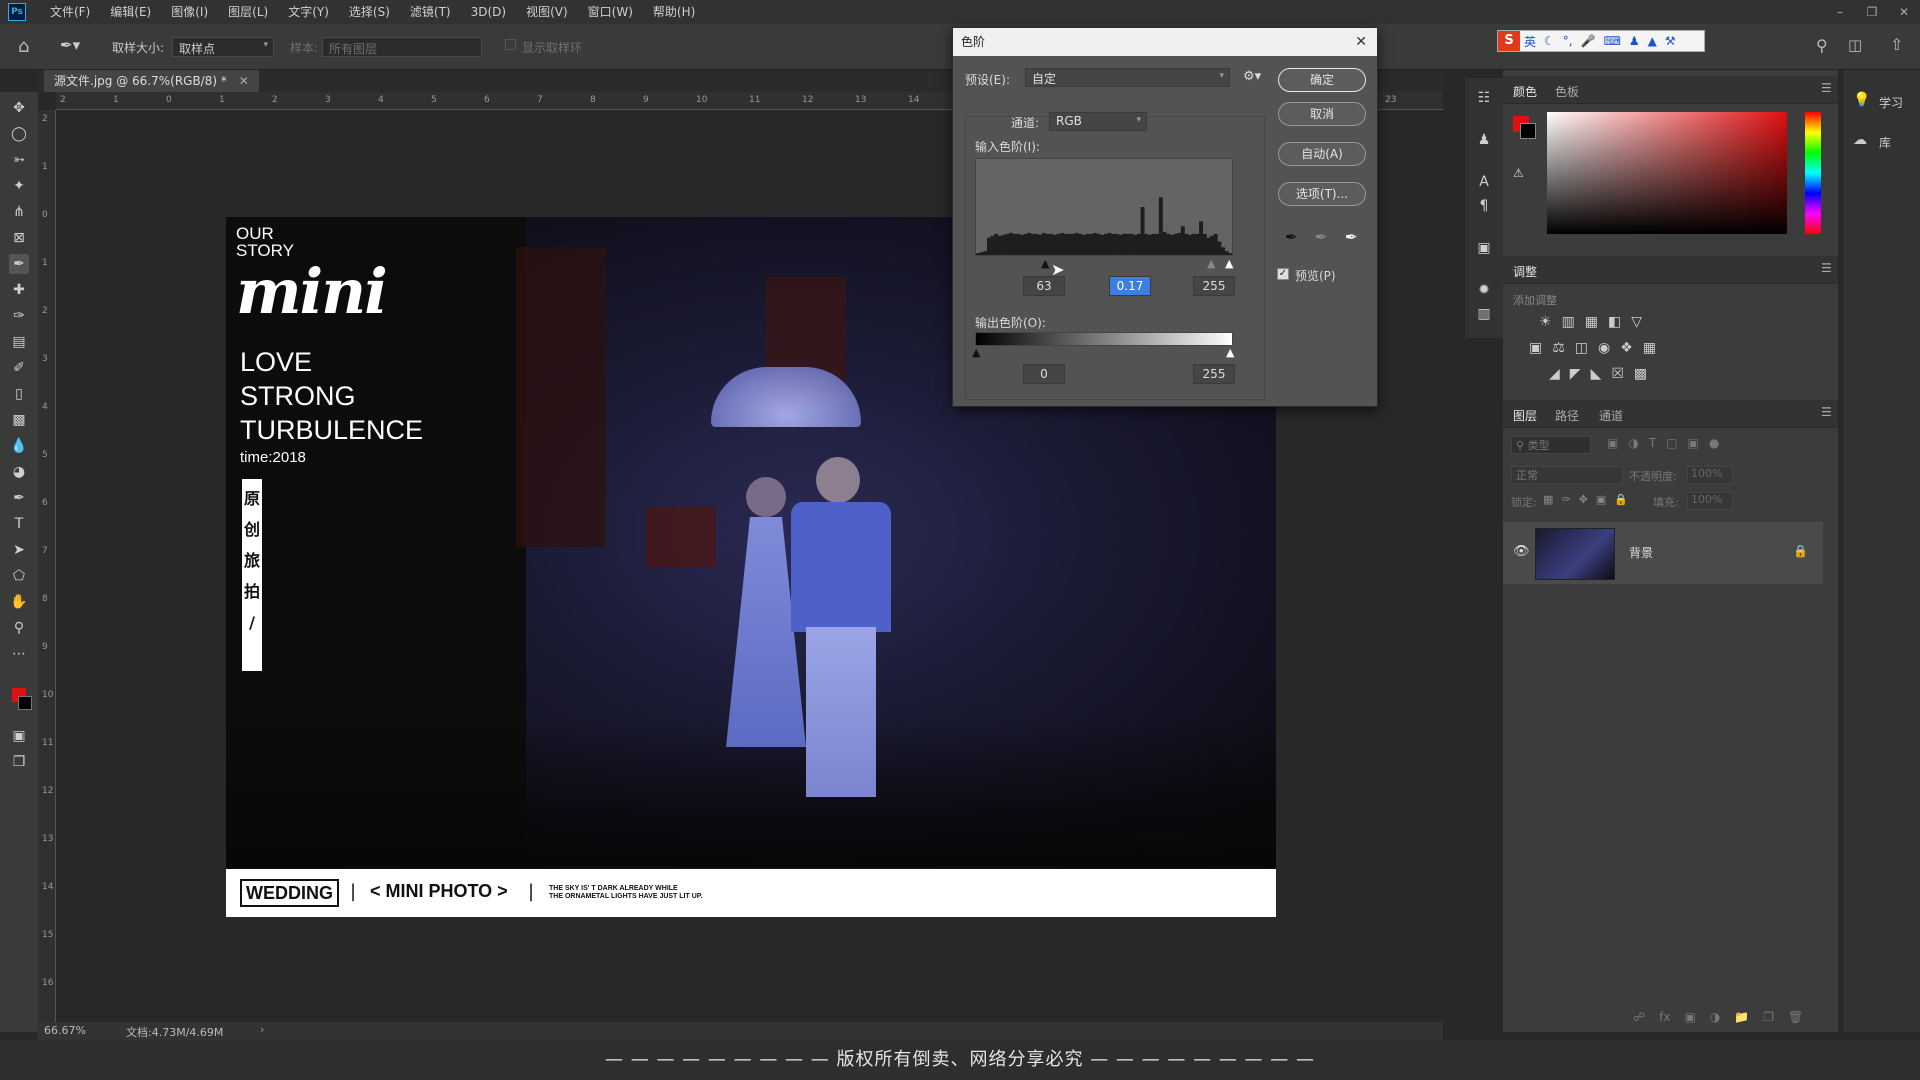  I want to click on lock-artboard-icon: ▣, so click(1601, 499).